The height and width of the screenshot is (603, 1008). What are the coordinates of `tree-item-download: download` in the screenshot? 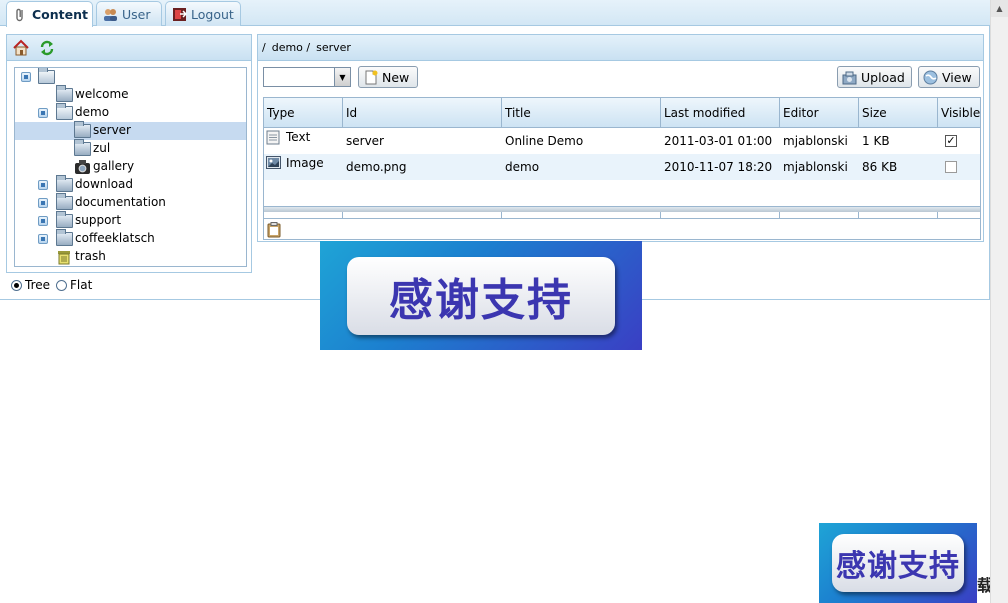 It's located at (130, 184).